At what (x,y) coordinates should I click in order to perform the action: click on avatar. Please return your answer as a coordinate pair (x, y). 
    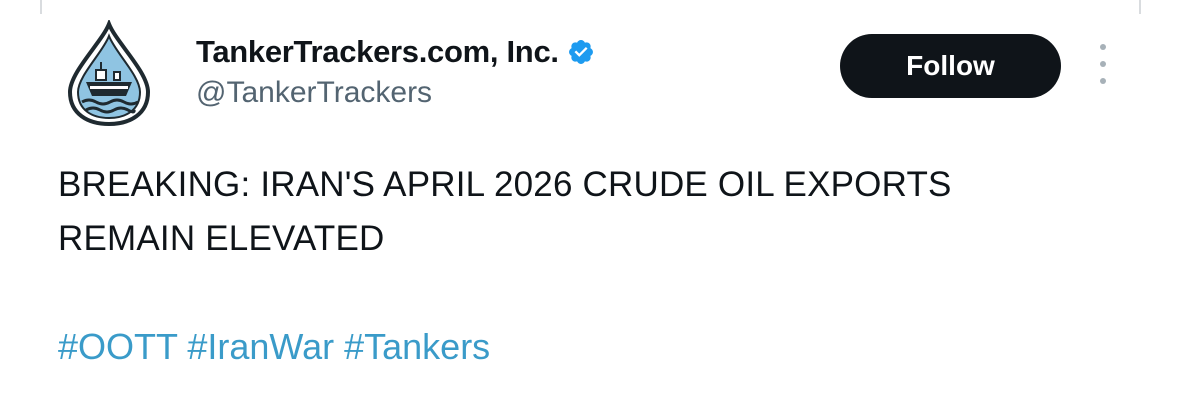
    Looking at the image, I should click on (109, 74).